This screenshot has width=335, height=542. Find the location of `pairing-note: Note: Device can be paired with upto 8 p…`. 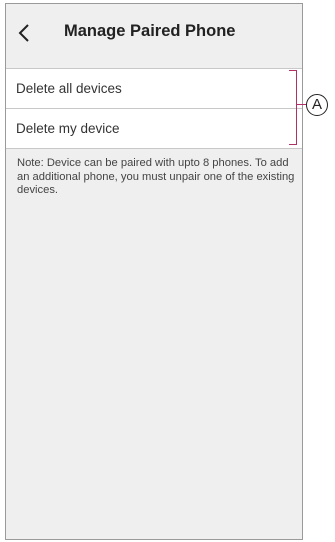

pairing-note: Note: Device can be paired with upto 8 p… is located at coordinates (156, 176).